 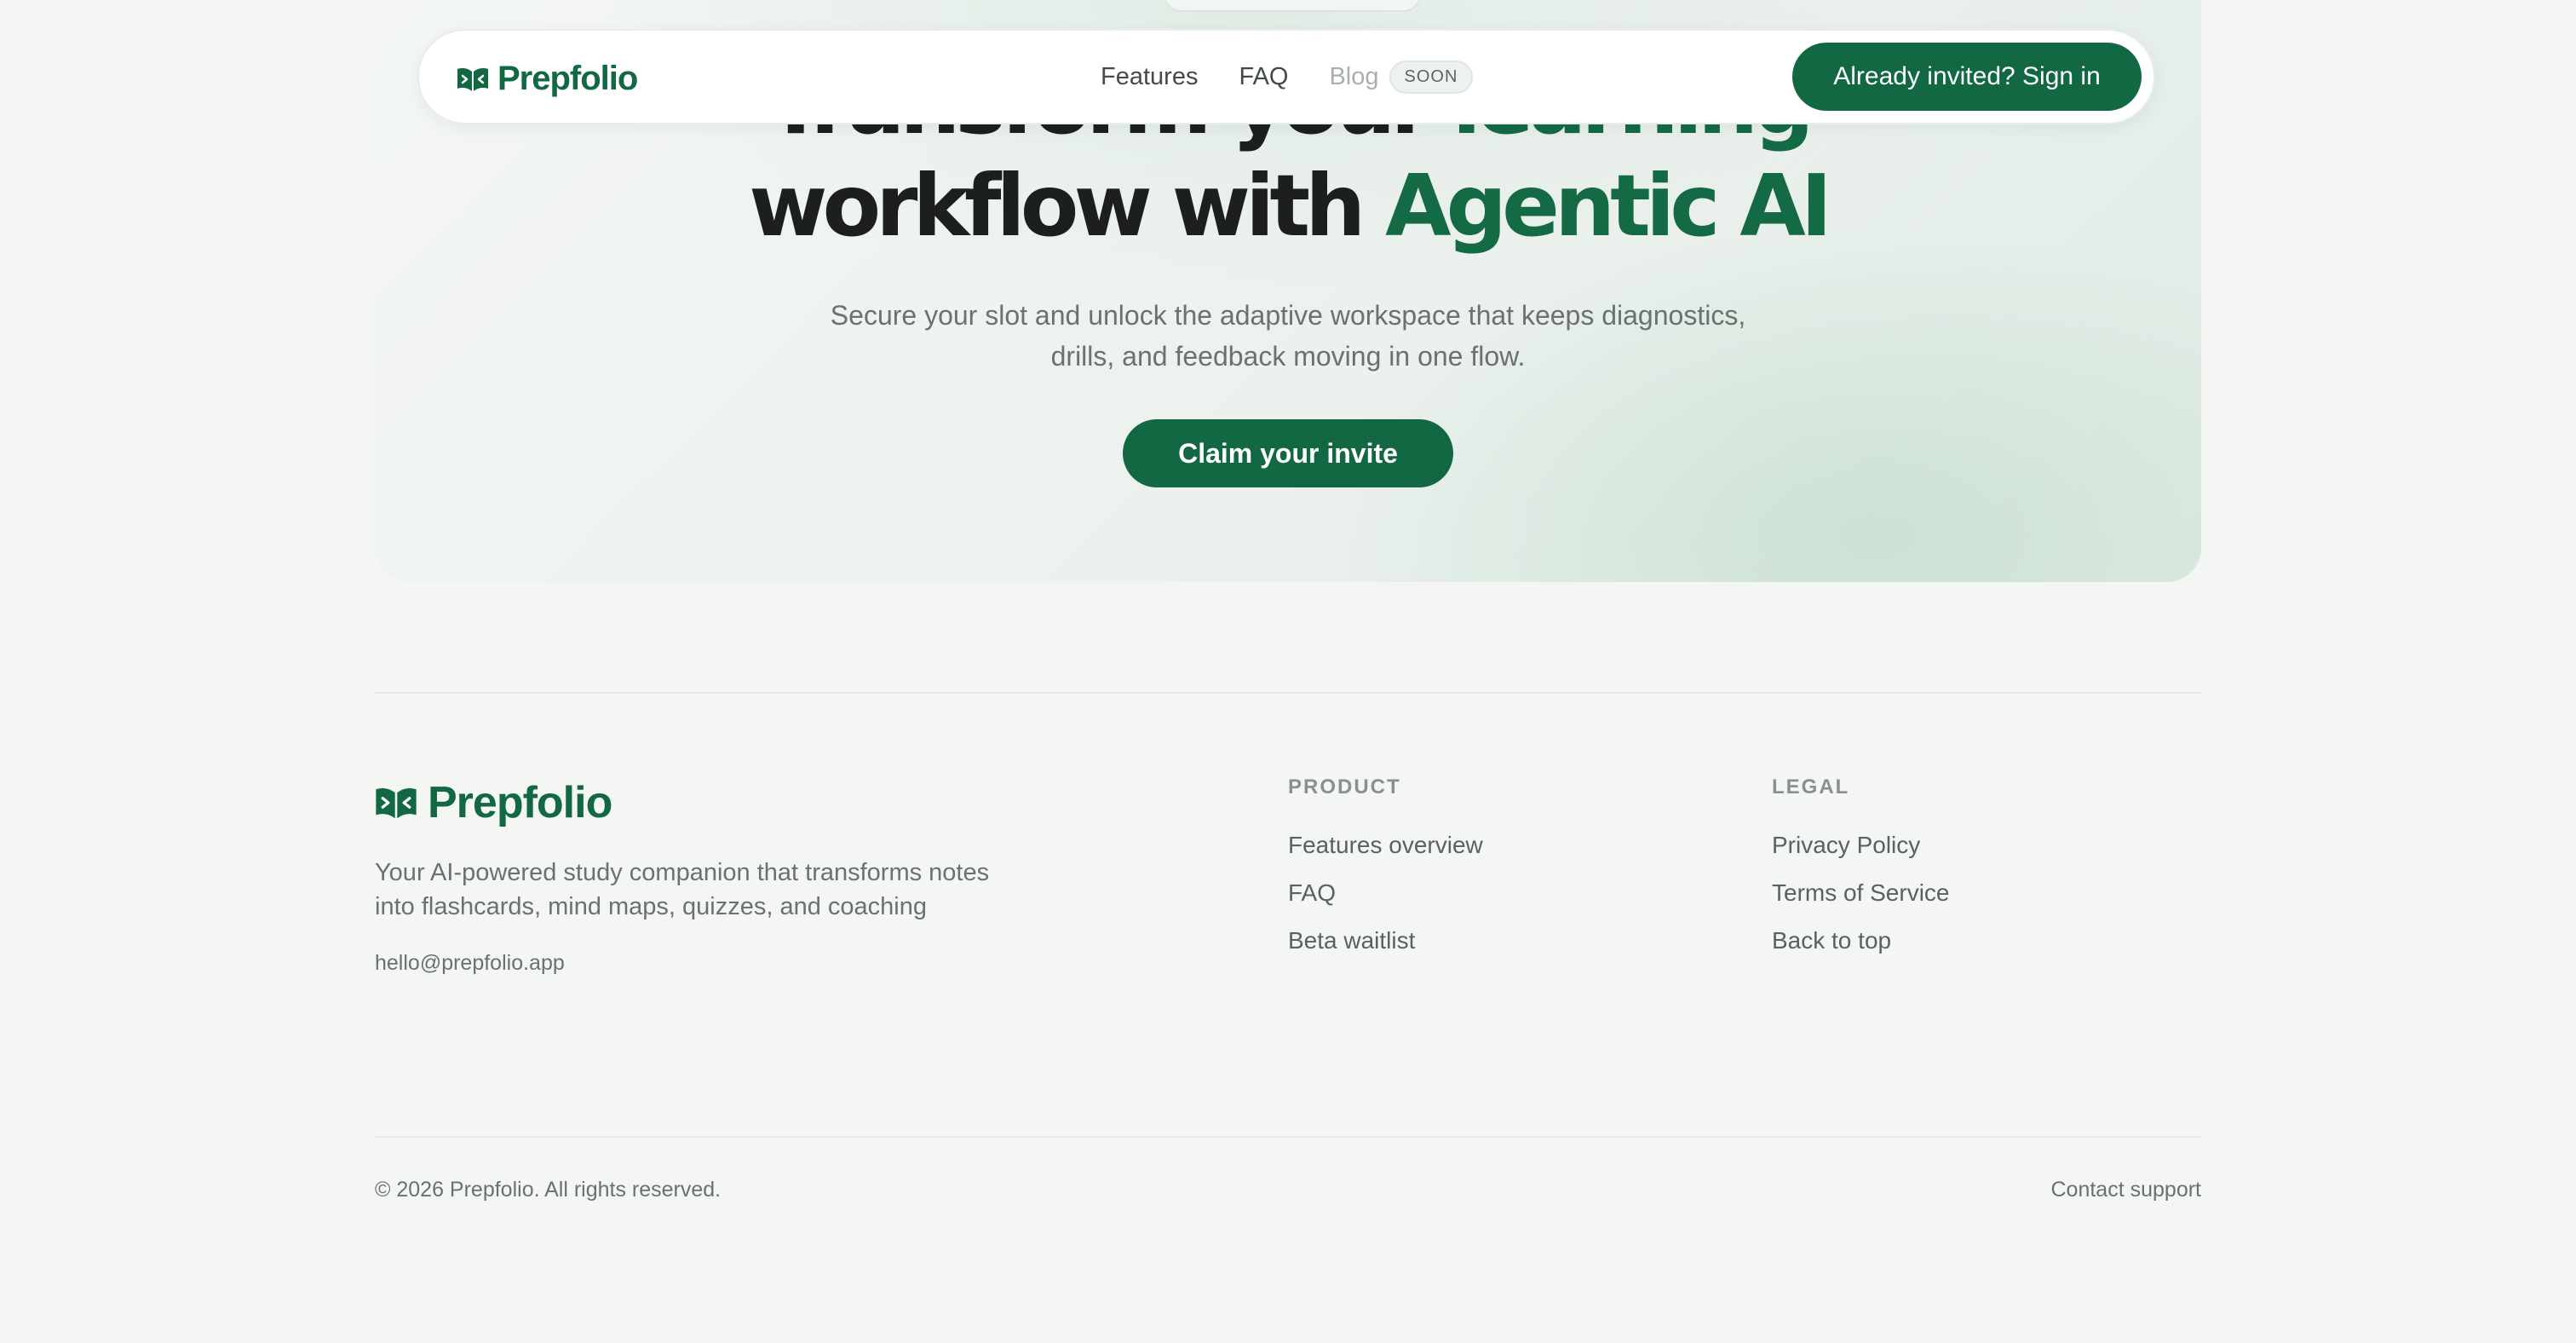 What do you see at coordinates (1811, 786) in the screenshot?
I see `footer-legal-heading: LEGAL` at bounding box center [1811, 786].